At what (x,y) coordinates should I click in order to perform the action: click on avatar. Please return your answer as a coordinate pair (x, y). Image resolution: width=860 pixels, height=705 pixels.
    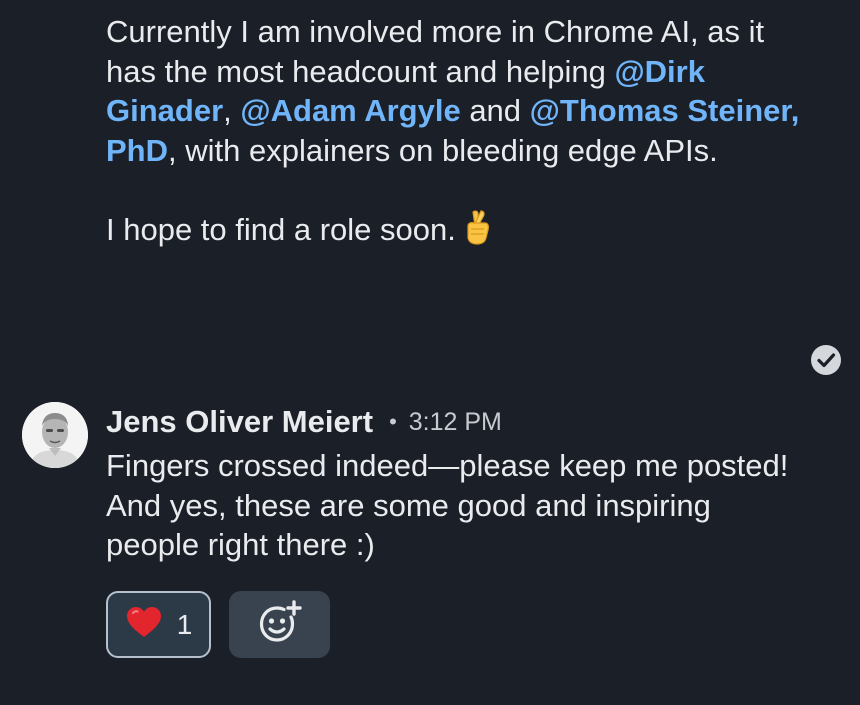
    Looking at the image, I should click on (55, 435).